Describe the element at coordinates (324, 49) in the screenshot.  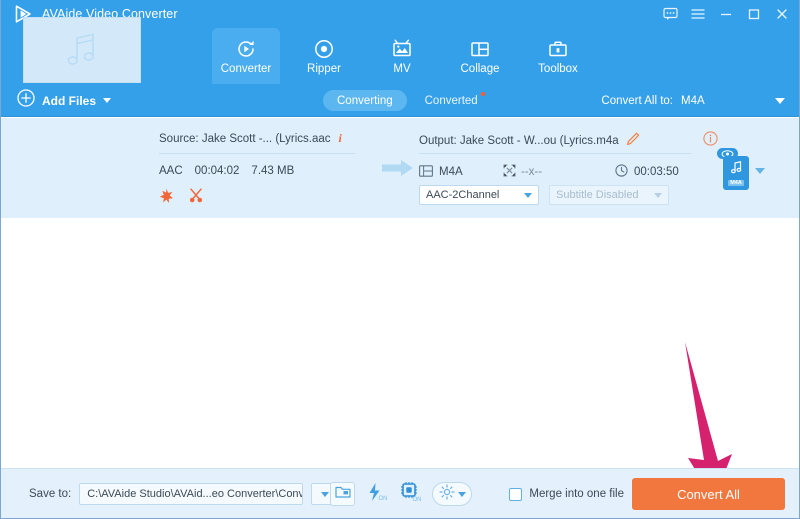
I see `disc-icon` at that location.